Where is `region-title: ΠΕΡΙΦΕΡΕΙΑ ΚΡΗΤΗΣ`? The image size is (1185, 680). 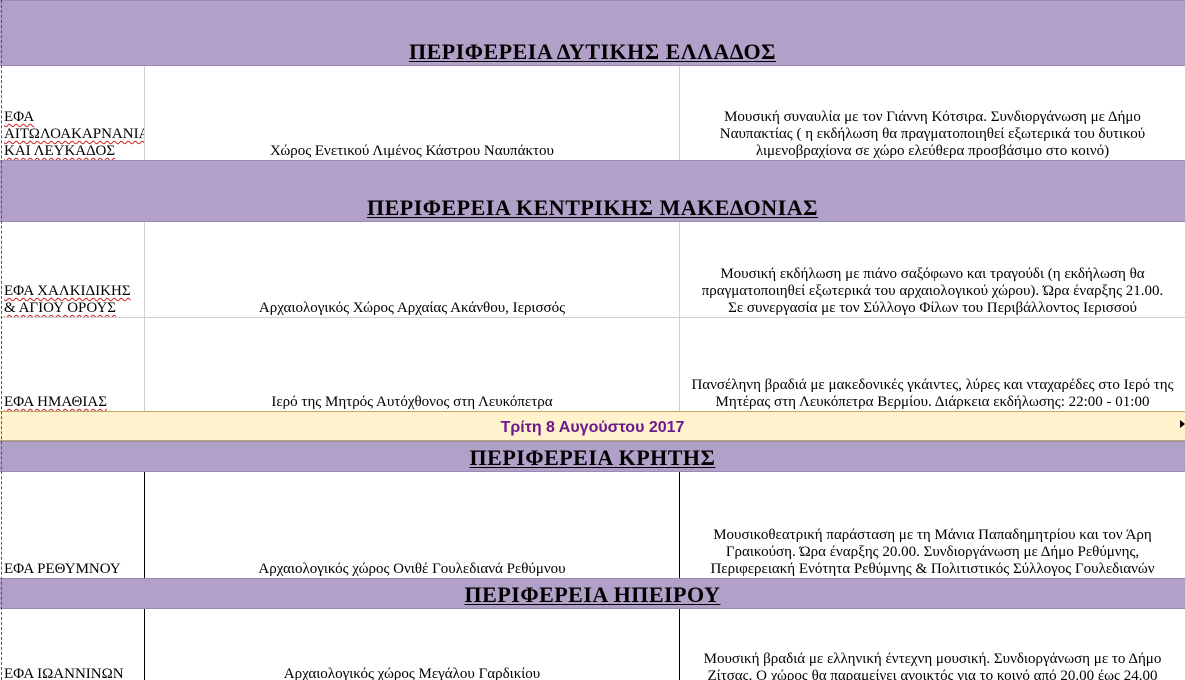
region-title: ΠΕΡΙΦΕΡΕΙΑ ΚΡΗΤΗΣ is located at coordinates (592, 457).